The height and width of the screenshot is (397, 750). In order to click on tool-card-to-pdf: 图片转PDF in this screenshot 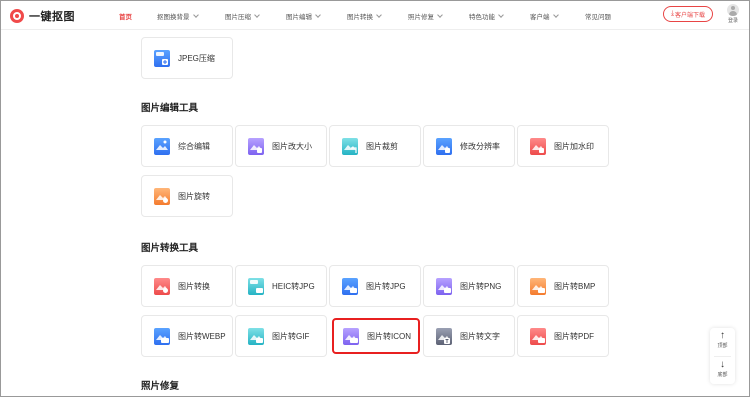, I will do `click(563, 336)`.